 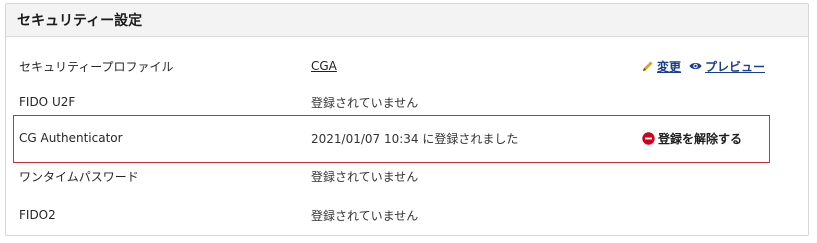 I want to click on unregister-label: 登録を解除する, so click(x=700, y=138).